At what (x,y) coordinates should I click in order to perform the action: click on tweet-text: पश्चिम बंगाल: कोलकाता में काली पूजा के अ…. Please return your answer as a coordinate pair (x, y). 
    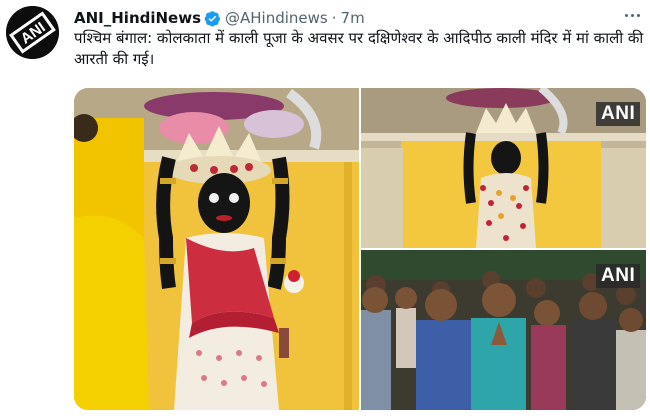
    Looking at the image, I should click on (359, 48).